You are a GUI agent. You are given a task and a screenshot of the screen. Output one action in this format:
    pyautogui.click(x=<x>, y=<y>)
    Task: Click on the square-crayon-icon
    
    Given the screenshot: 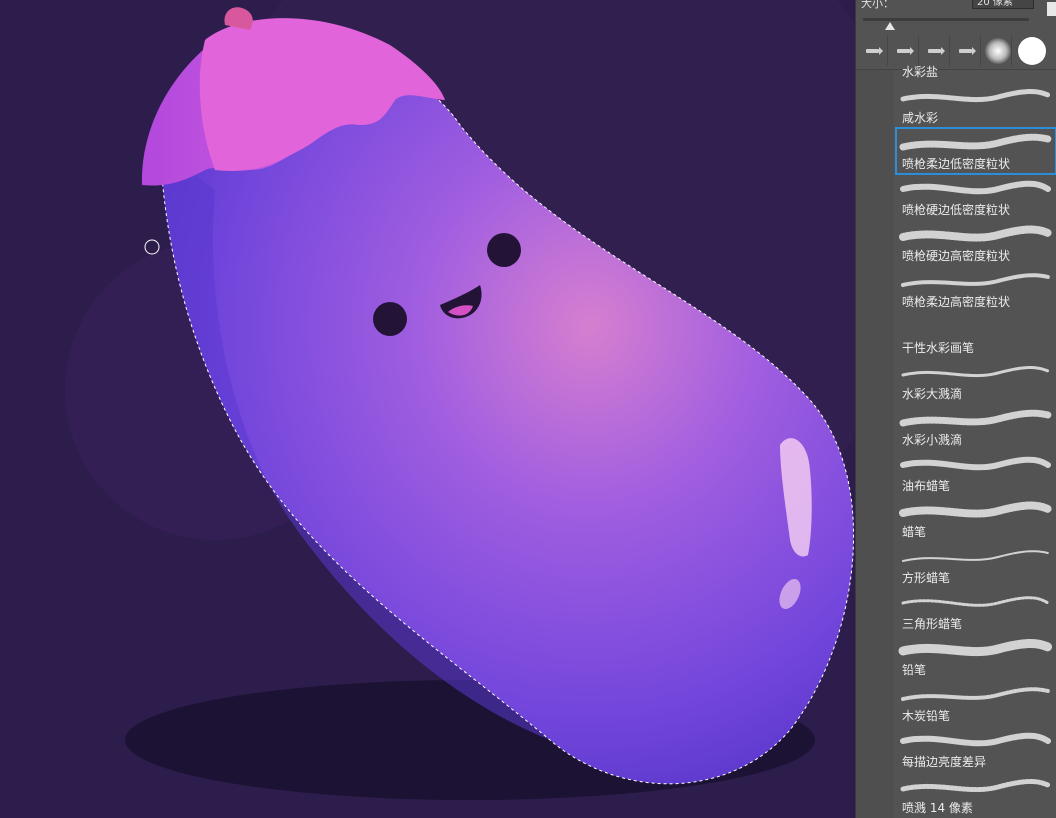 What is the action you would take?
    pyautogui.click(x=975, y=556)
    